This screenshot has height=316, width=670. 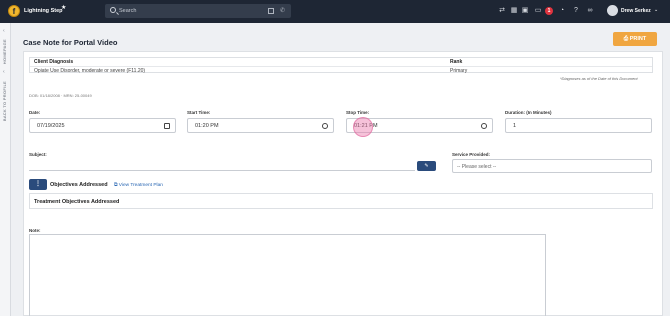 What do you see at coordinates (358, 112) in the screenshot?
I see `stop-time-label: Stop Time:` at bounding box center [358, 112].